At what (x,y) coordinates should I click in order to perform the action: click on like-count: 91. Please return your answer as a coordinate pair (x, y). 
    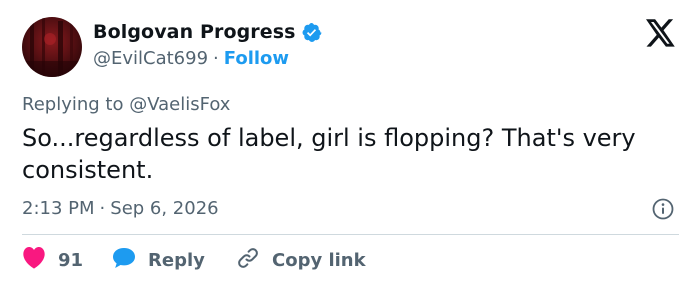
    Looking at the image, I should click on (71, 260).